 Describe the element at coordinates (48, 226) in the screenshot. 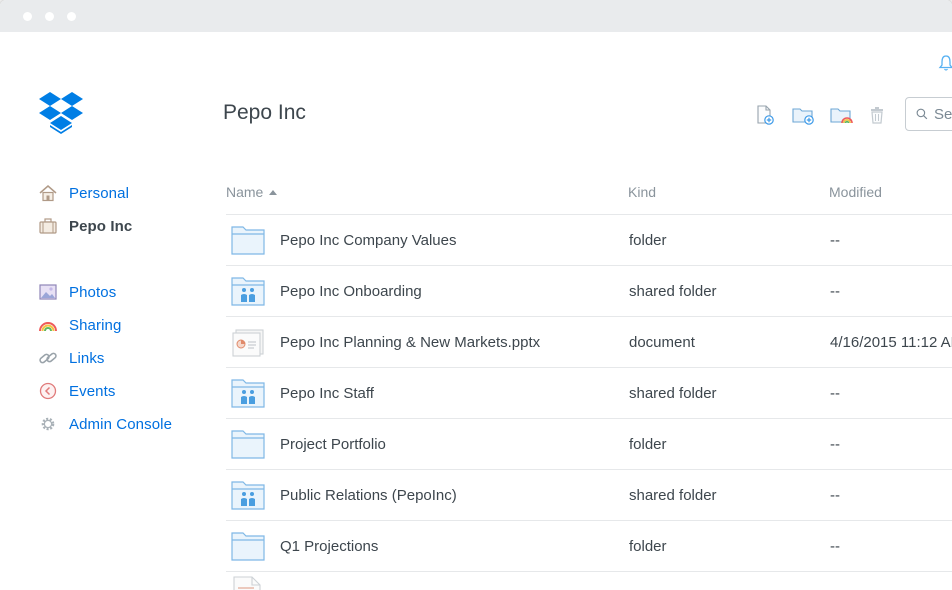

I see `briefcase-icon` at that location.